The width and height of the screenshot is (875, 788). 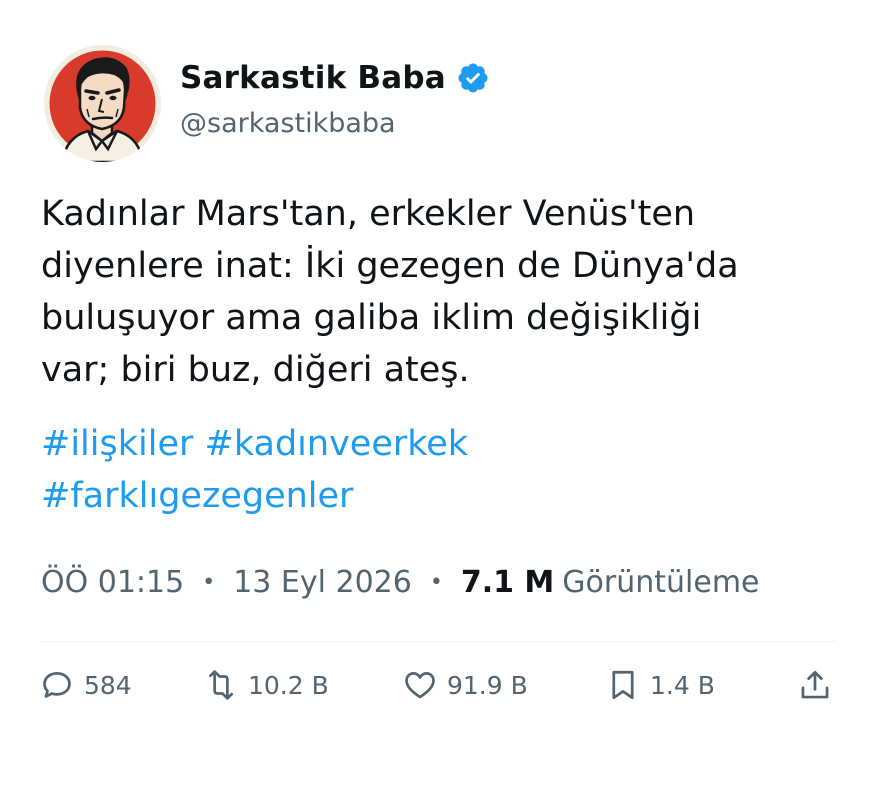 What do you see at coordinates (117, 444) in the screenshot?
I see `hashtag-link: #ilişkiler` at bounding box center [117, 444].